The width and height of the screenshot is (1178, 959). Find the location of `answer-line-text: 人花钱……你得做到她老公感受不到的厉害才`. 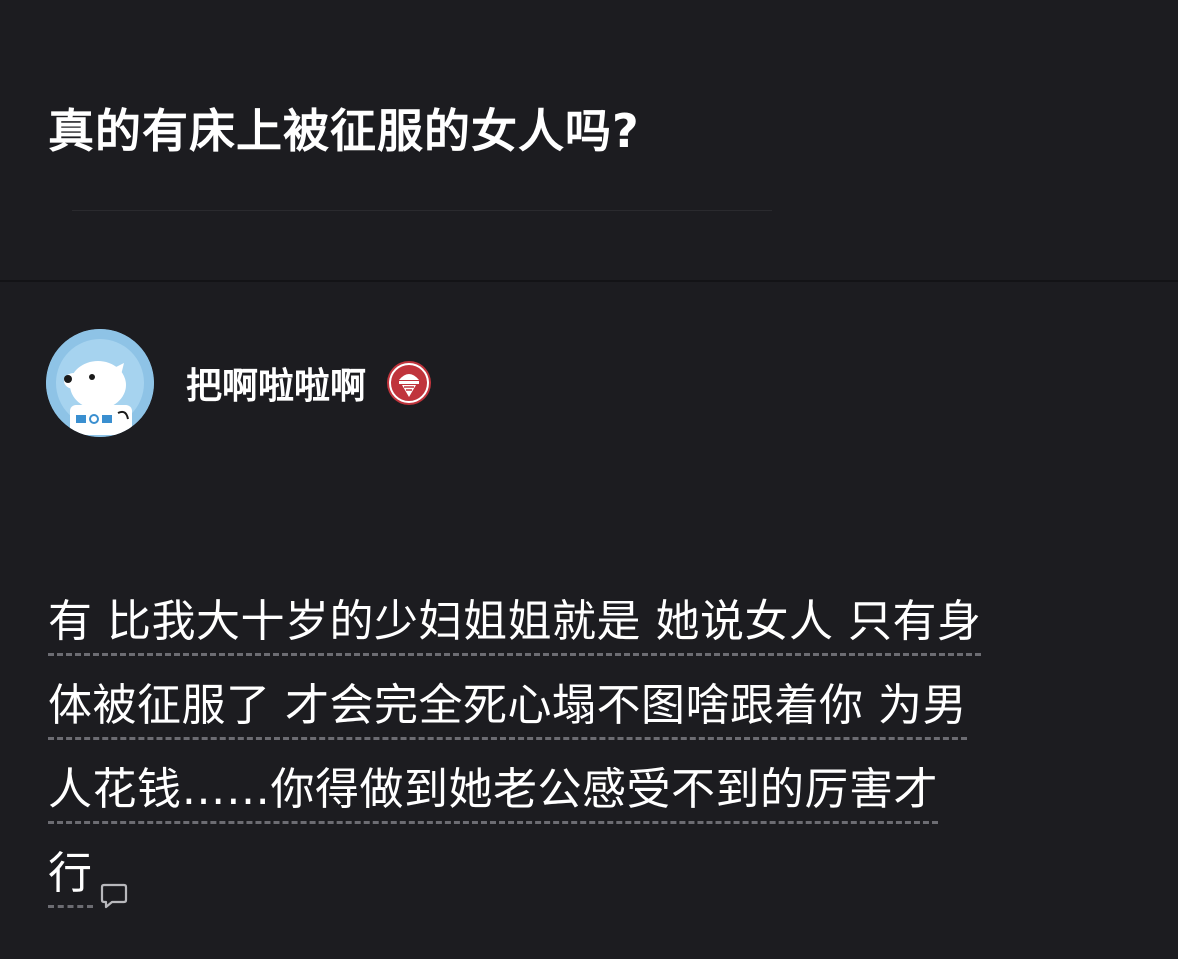

answer-line-text: 人花钱……你得做到她老公感受不到的厉害才 is located at coordinates (493, 794).